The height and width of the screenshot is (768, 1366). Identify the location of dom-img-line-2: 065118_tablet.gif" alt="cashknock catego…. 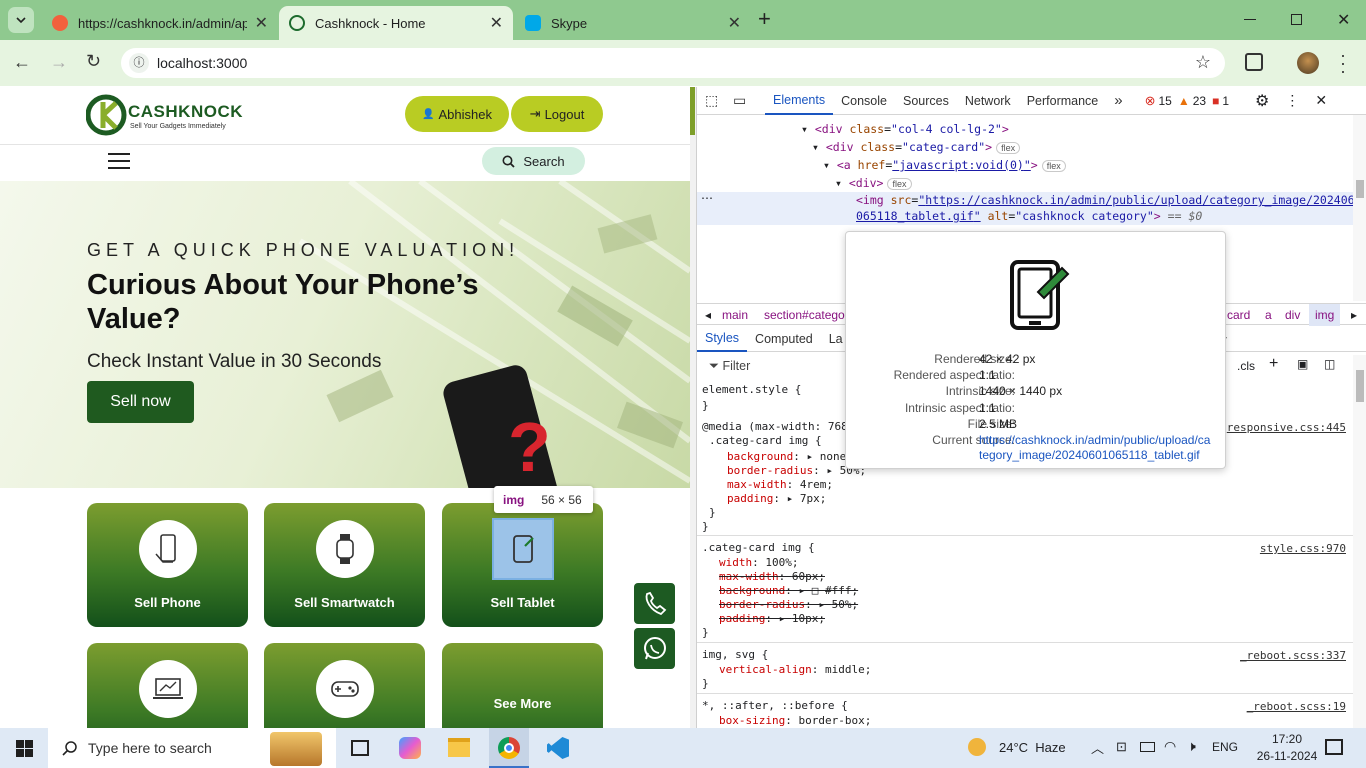
(1029, 216).